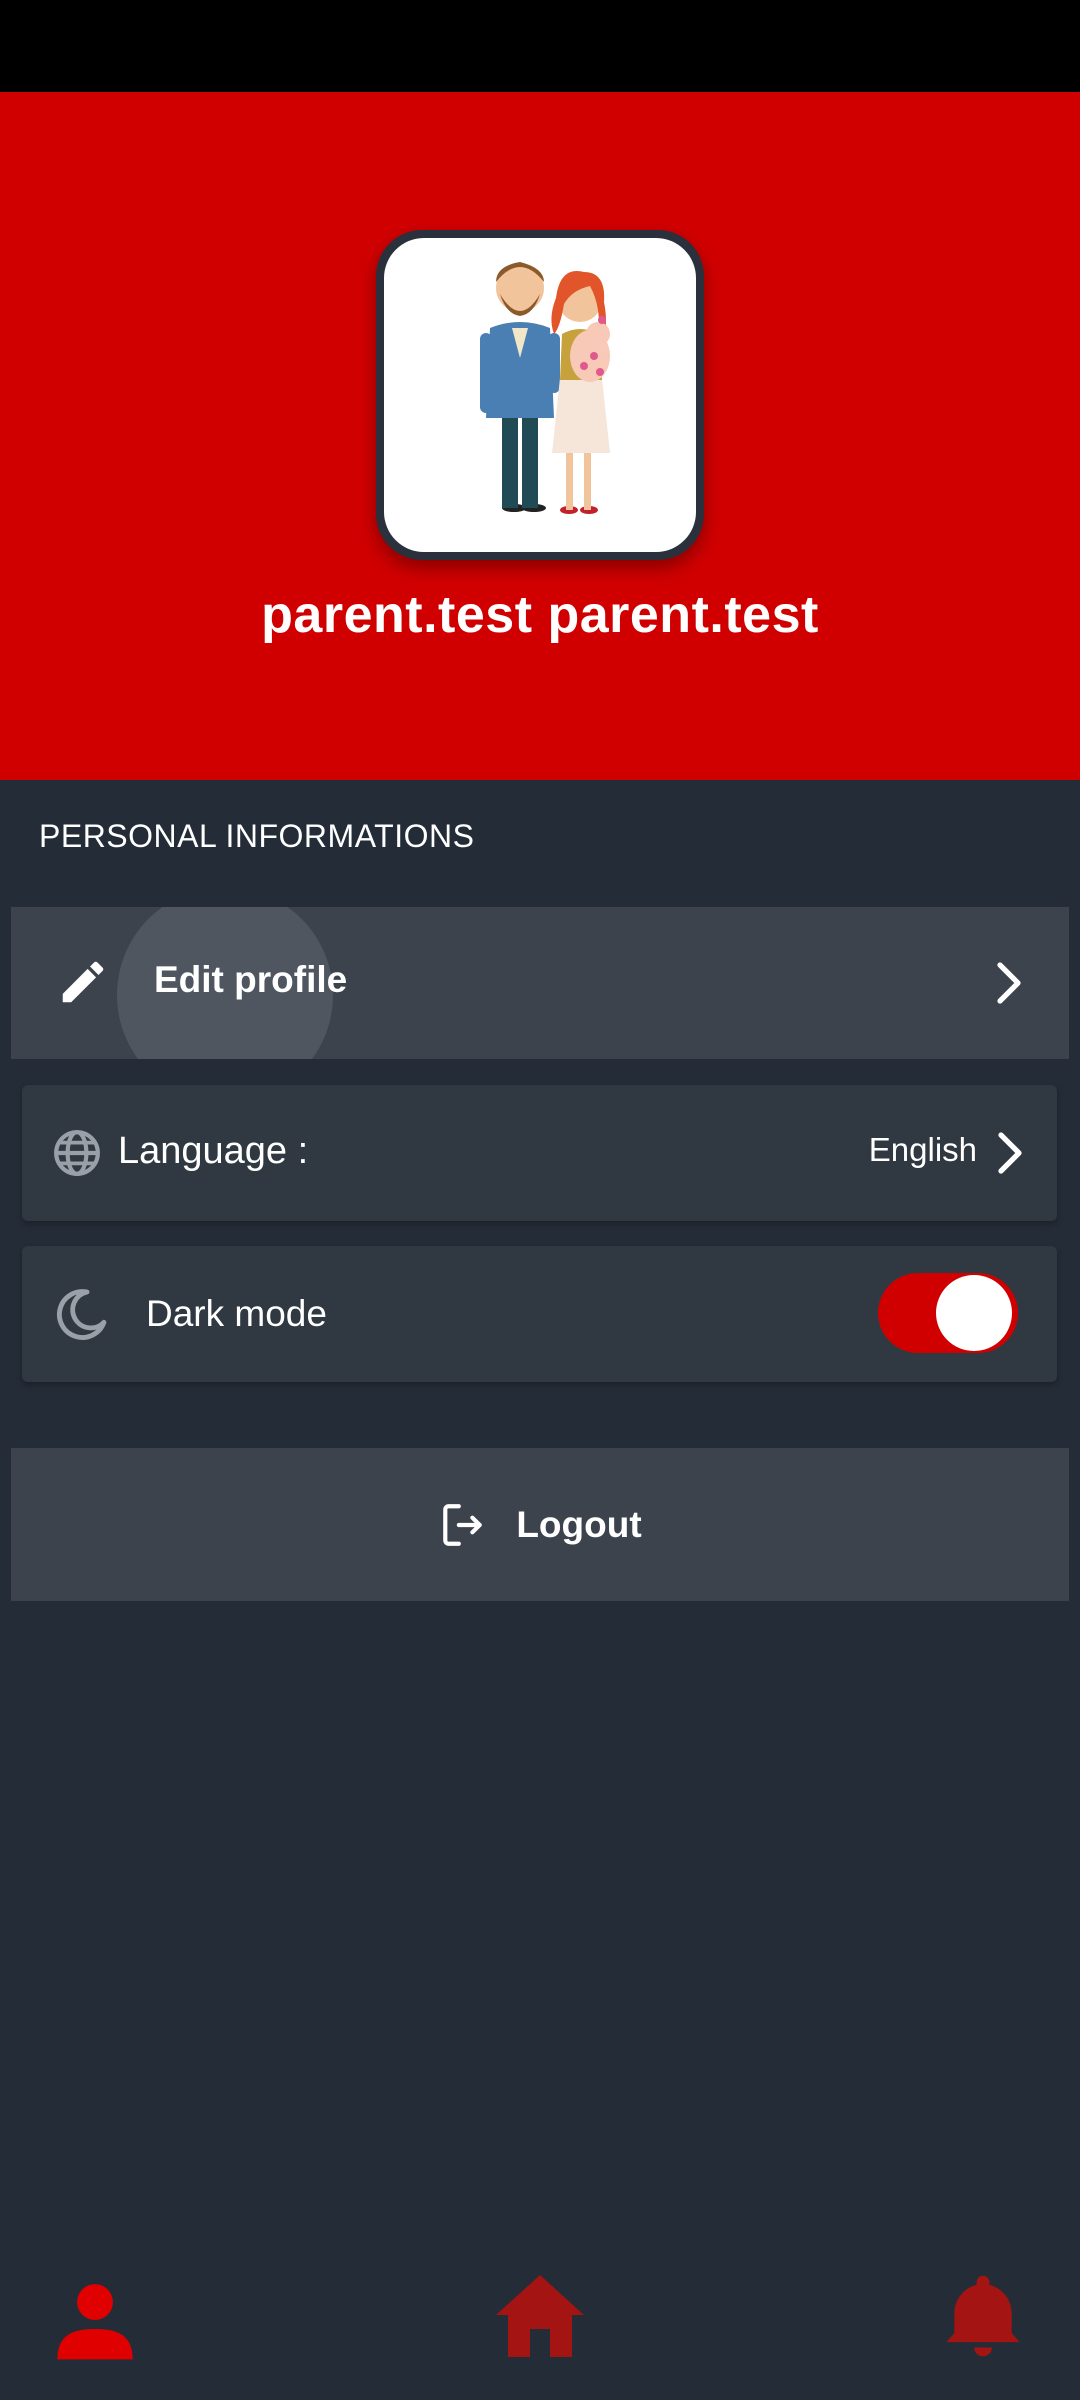 The height and width of the screenshot is (2400, 1080). I want to click on person-icon, so click(95, 2320).